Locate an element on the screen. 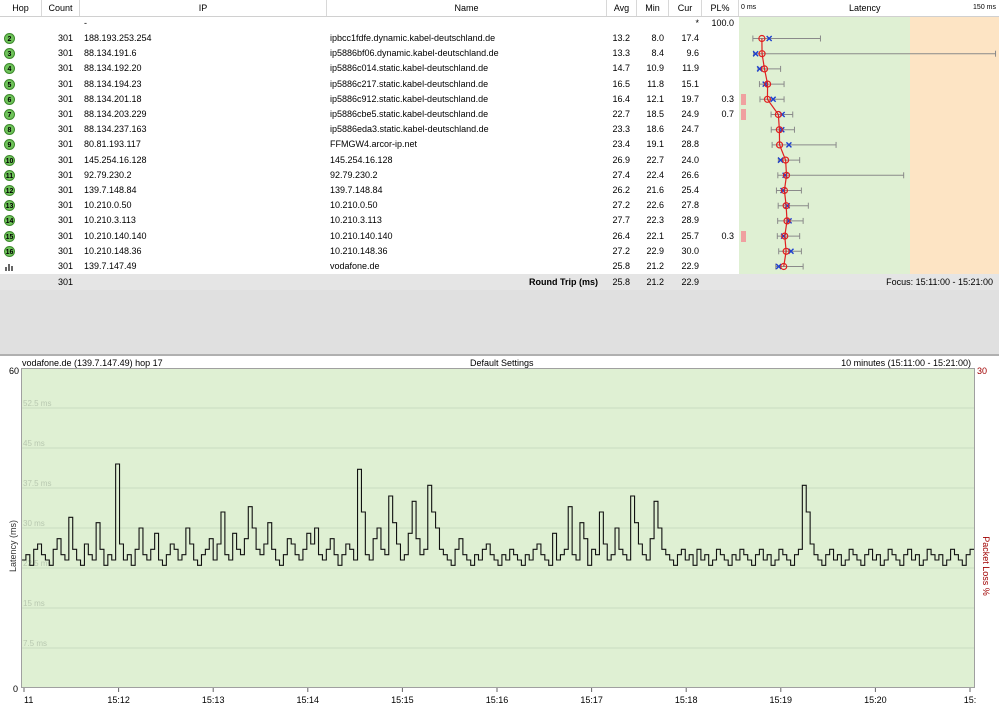 The image size is (999, 714). cur-cell: 22.9 is located at coordinates (690, 266).